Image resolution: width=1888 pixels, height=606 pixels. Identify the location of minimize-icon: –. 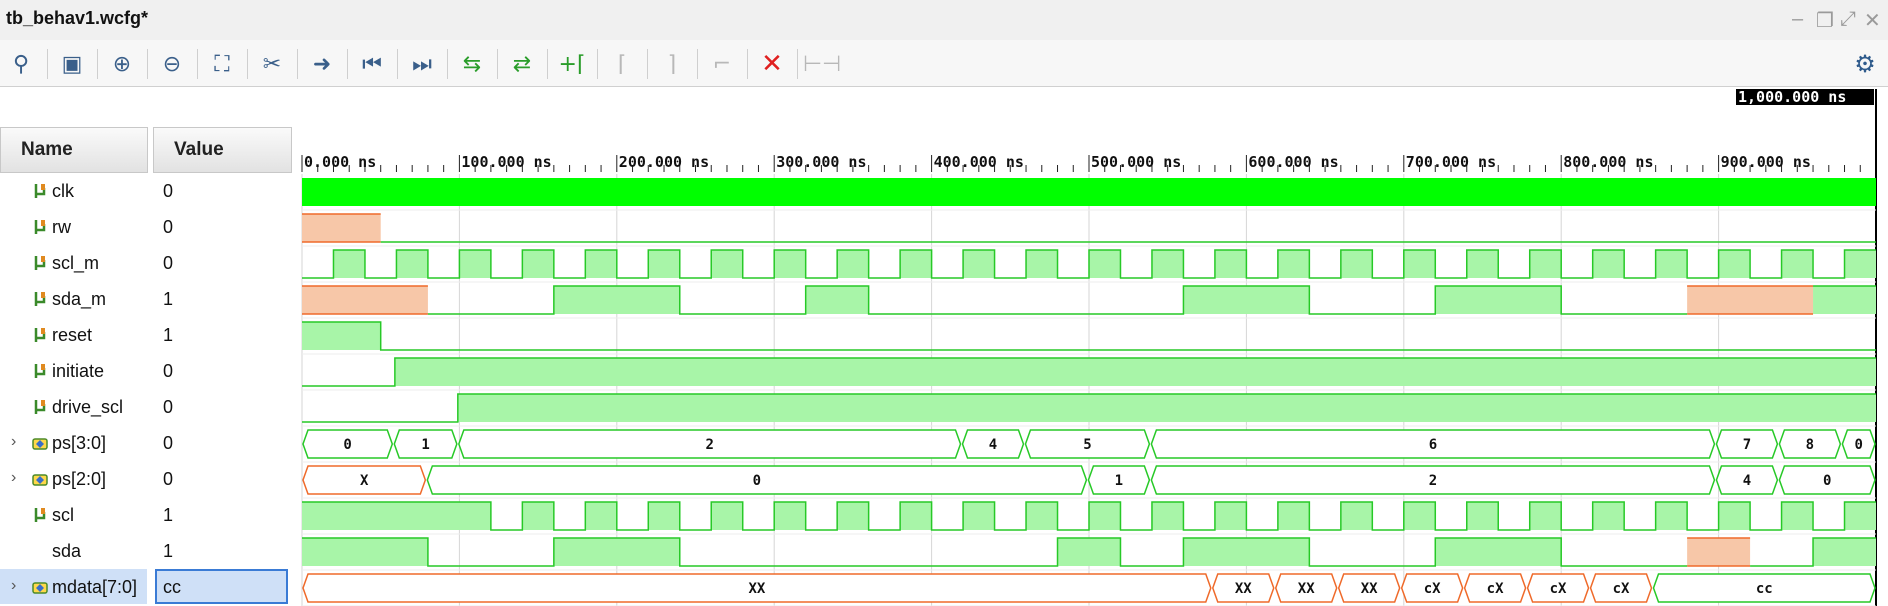
(1797, 19).